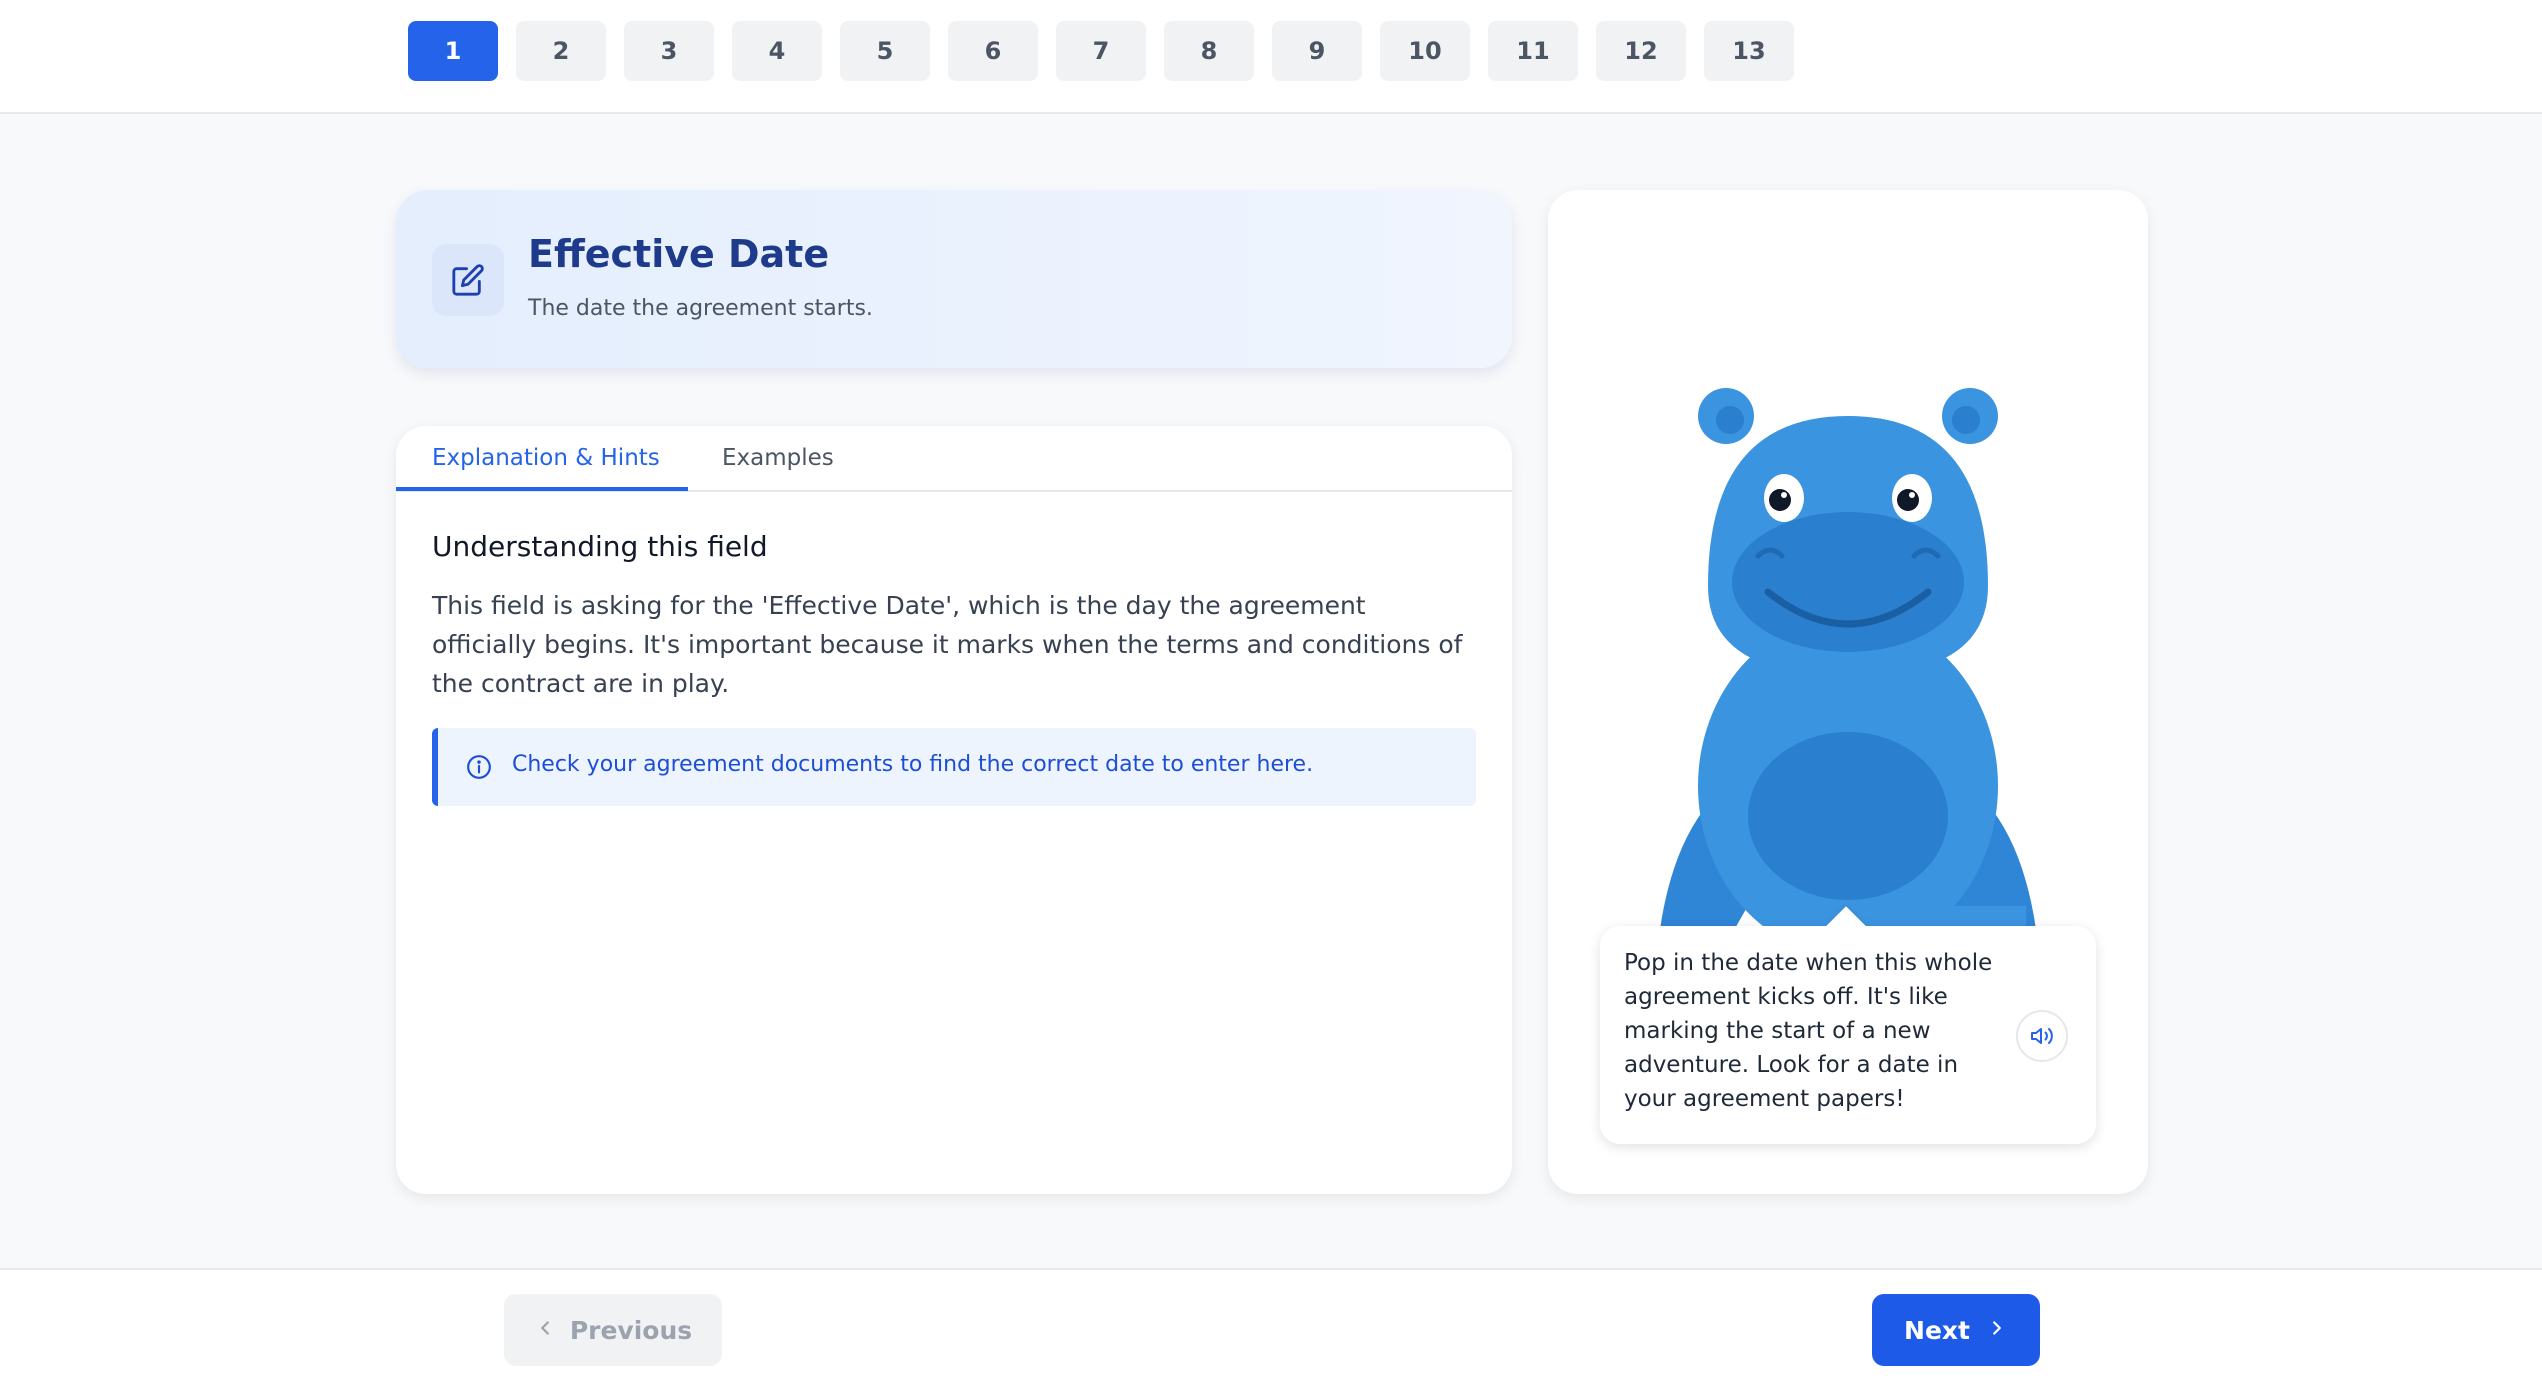 The height and width of the screenshot is (1386, 2542). What do you see at coordinates (778, 458) in the screenshot?
I see `tab-examples: Examples` at bounding box center [778, 458].